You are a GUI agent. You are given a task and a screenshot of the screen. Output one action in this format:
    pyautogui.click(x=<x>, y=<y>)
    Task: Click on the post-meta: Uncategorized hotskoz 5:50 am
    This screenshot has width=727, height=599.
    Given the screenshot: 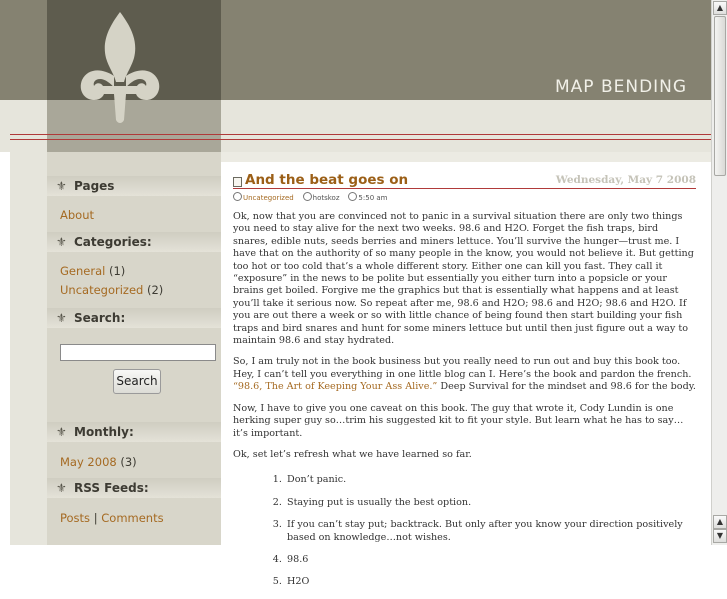 What is the action you would take?
    pyautogui.click(x=310, y=197)
    